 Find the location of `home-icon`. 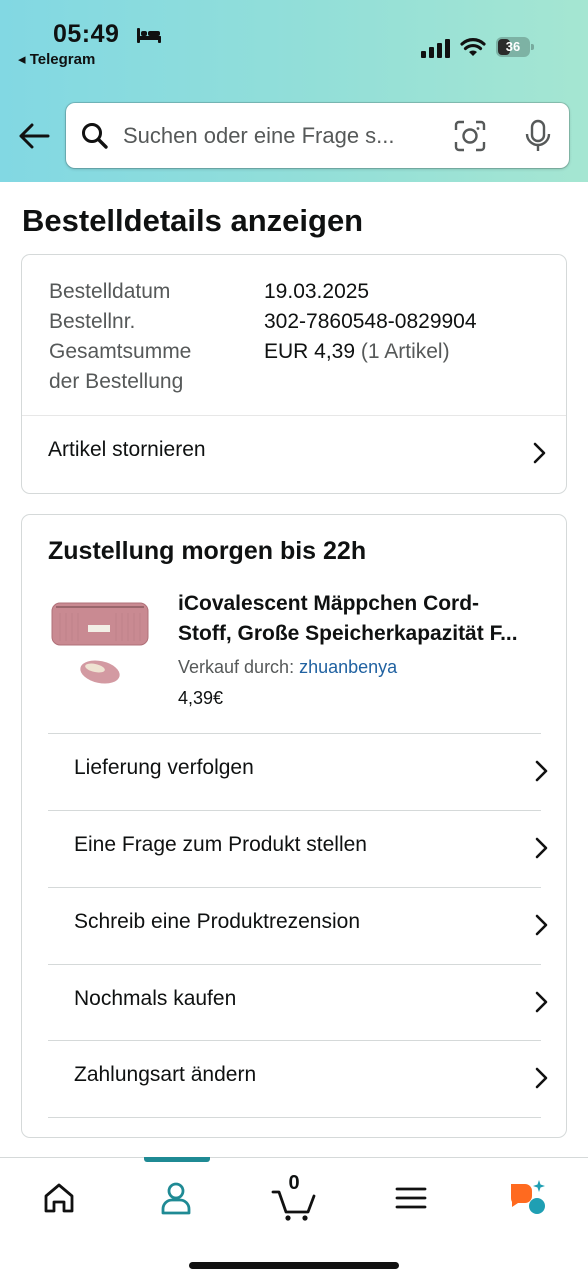

home-icon is located at coordinates (59, 1198).